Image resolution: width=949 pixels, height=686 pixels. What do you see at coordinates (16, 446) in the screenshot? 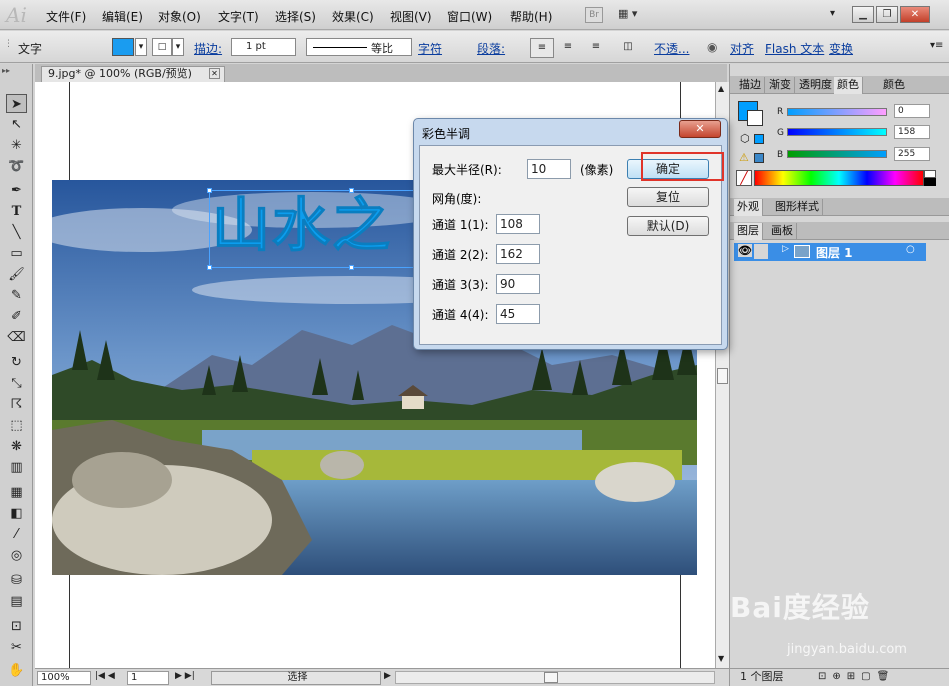
I see `symbol-sprayer-tool-icon: ❋` at bounding box center [16, 446].